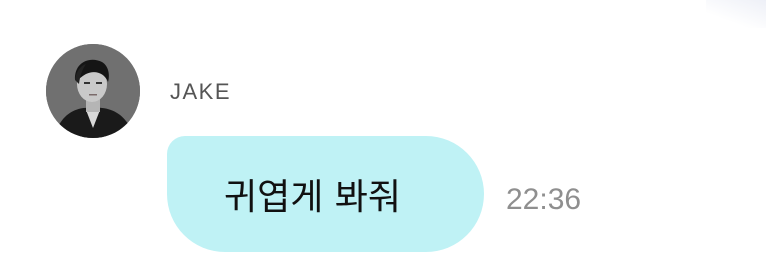  I want to click on sender-name: JAKE, so click(201, 91).